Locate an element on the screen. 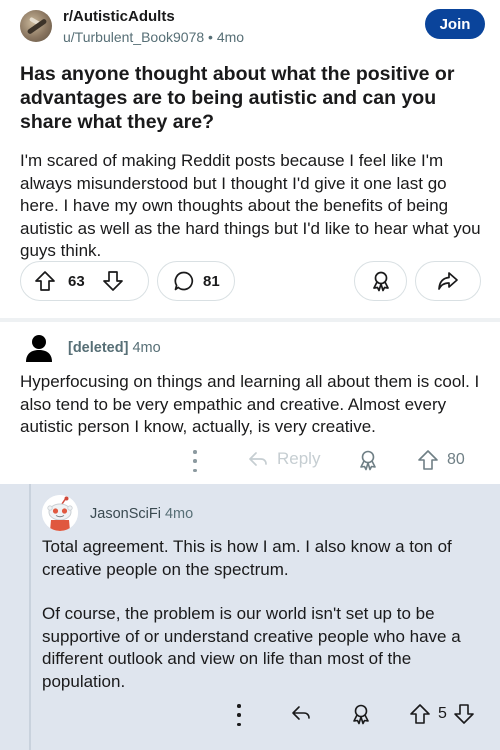  reply-author: JasonSciFi is located at coordinates (125, 514).